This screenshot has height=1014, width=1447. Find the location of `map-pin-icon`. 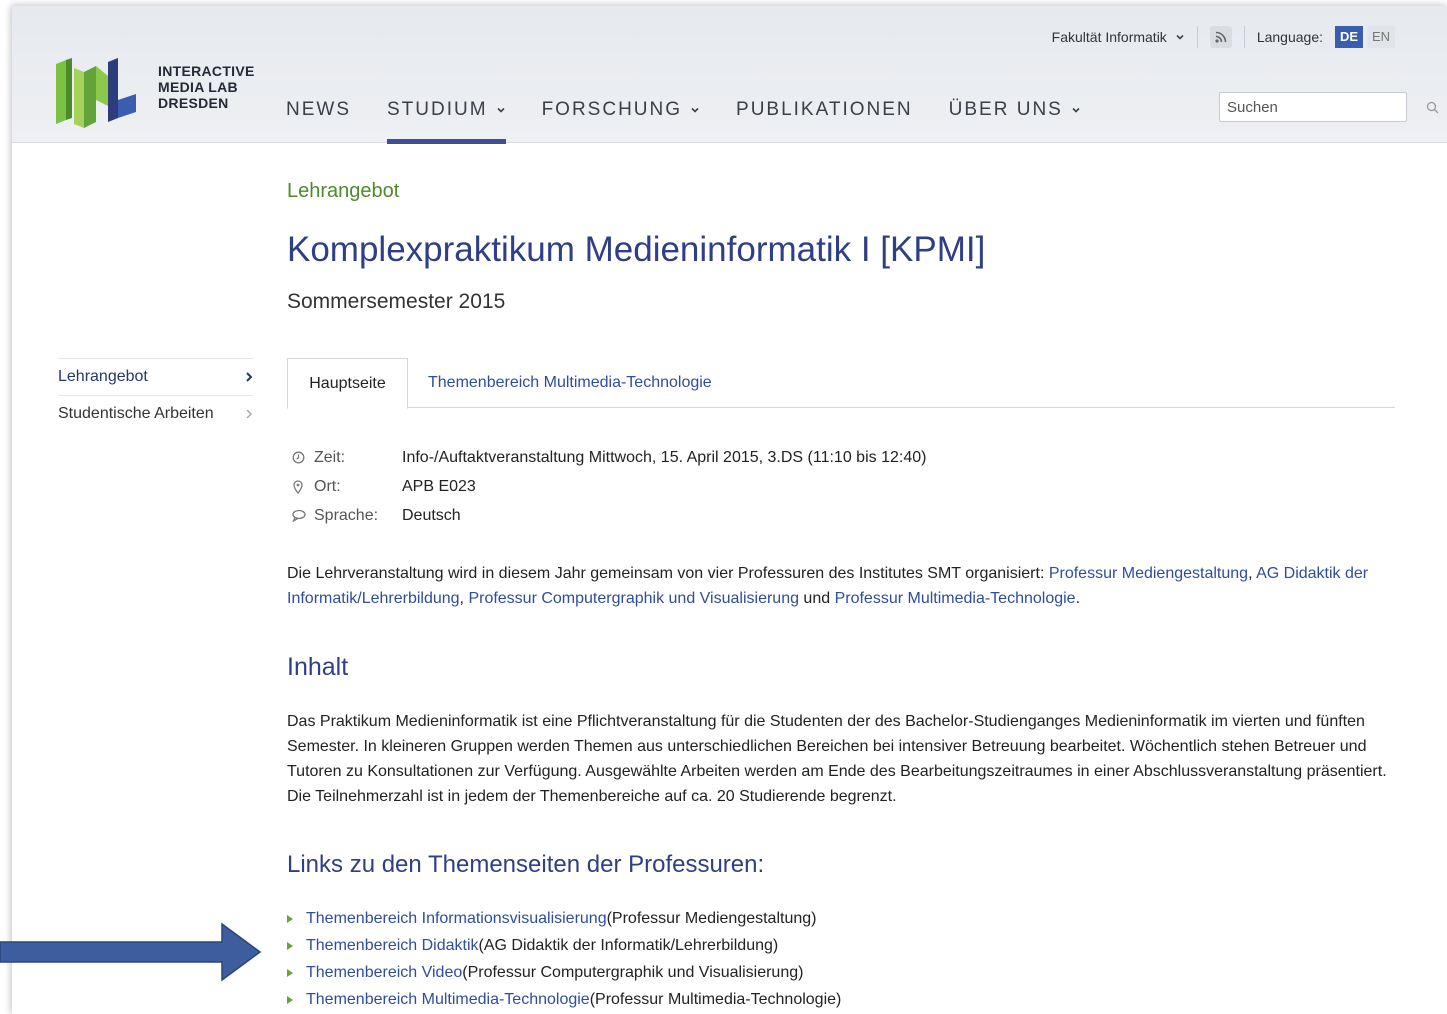

map-pin-icon is located at coordinates (303, 486).